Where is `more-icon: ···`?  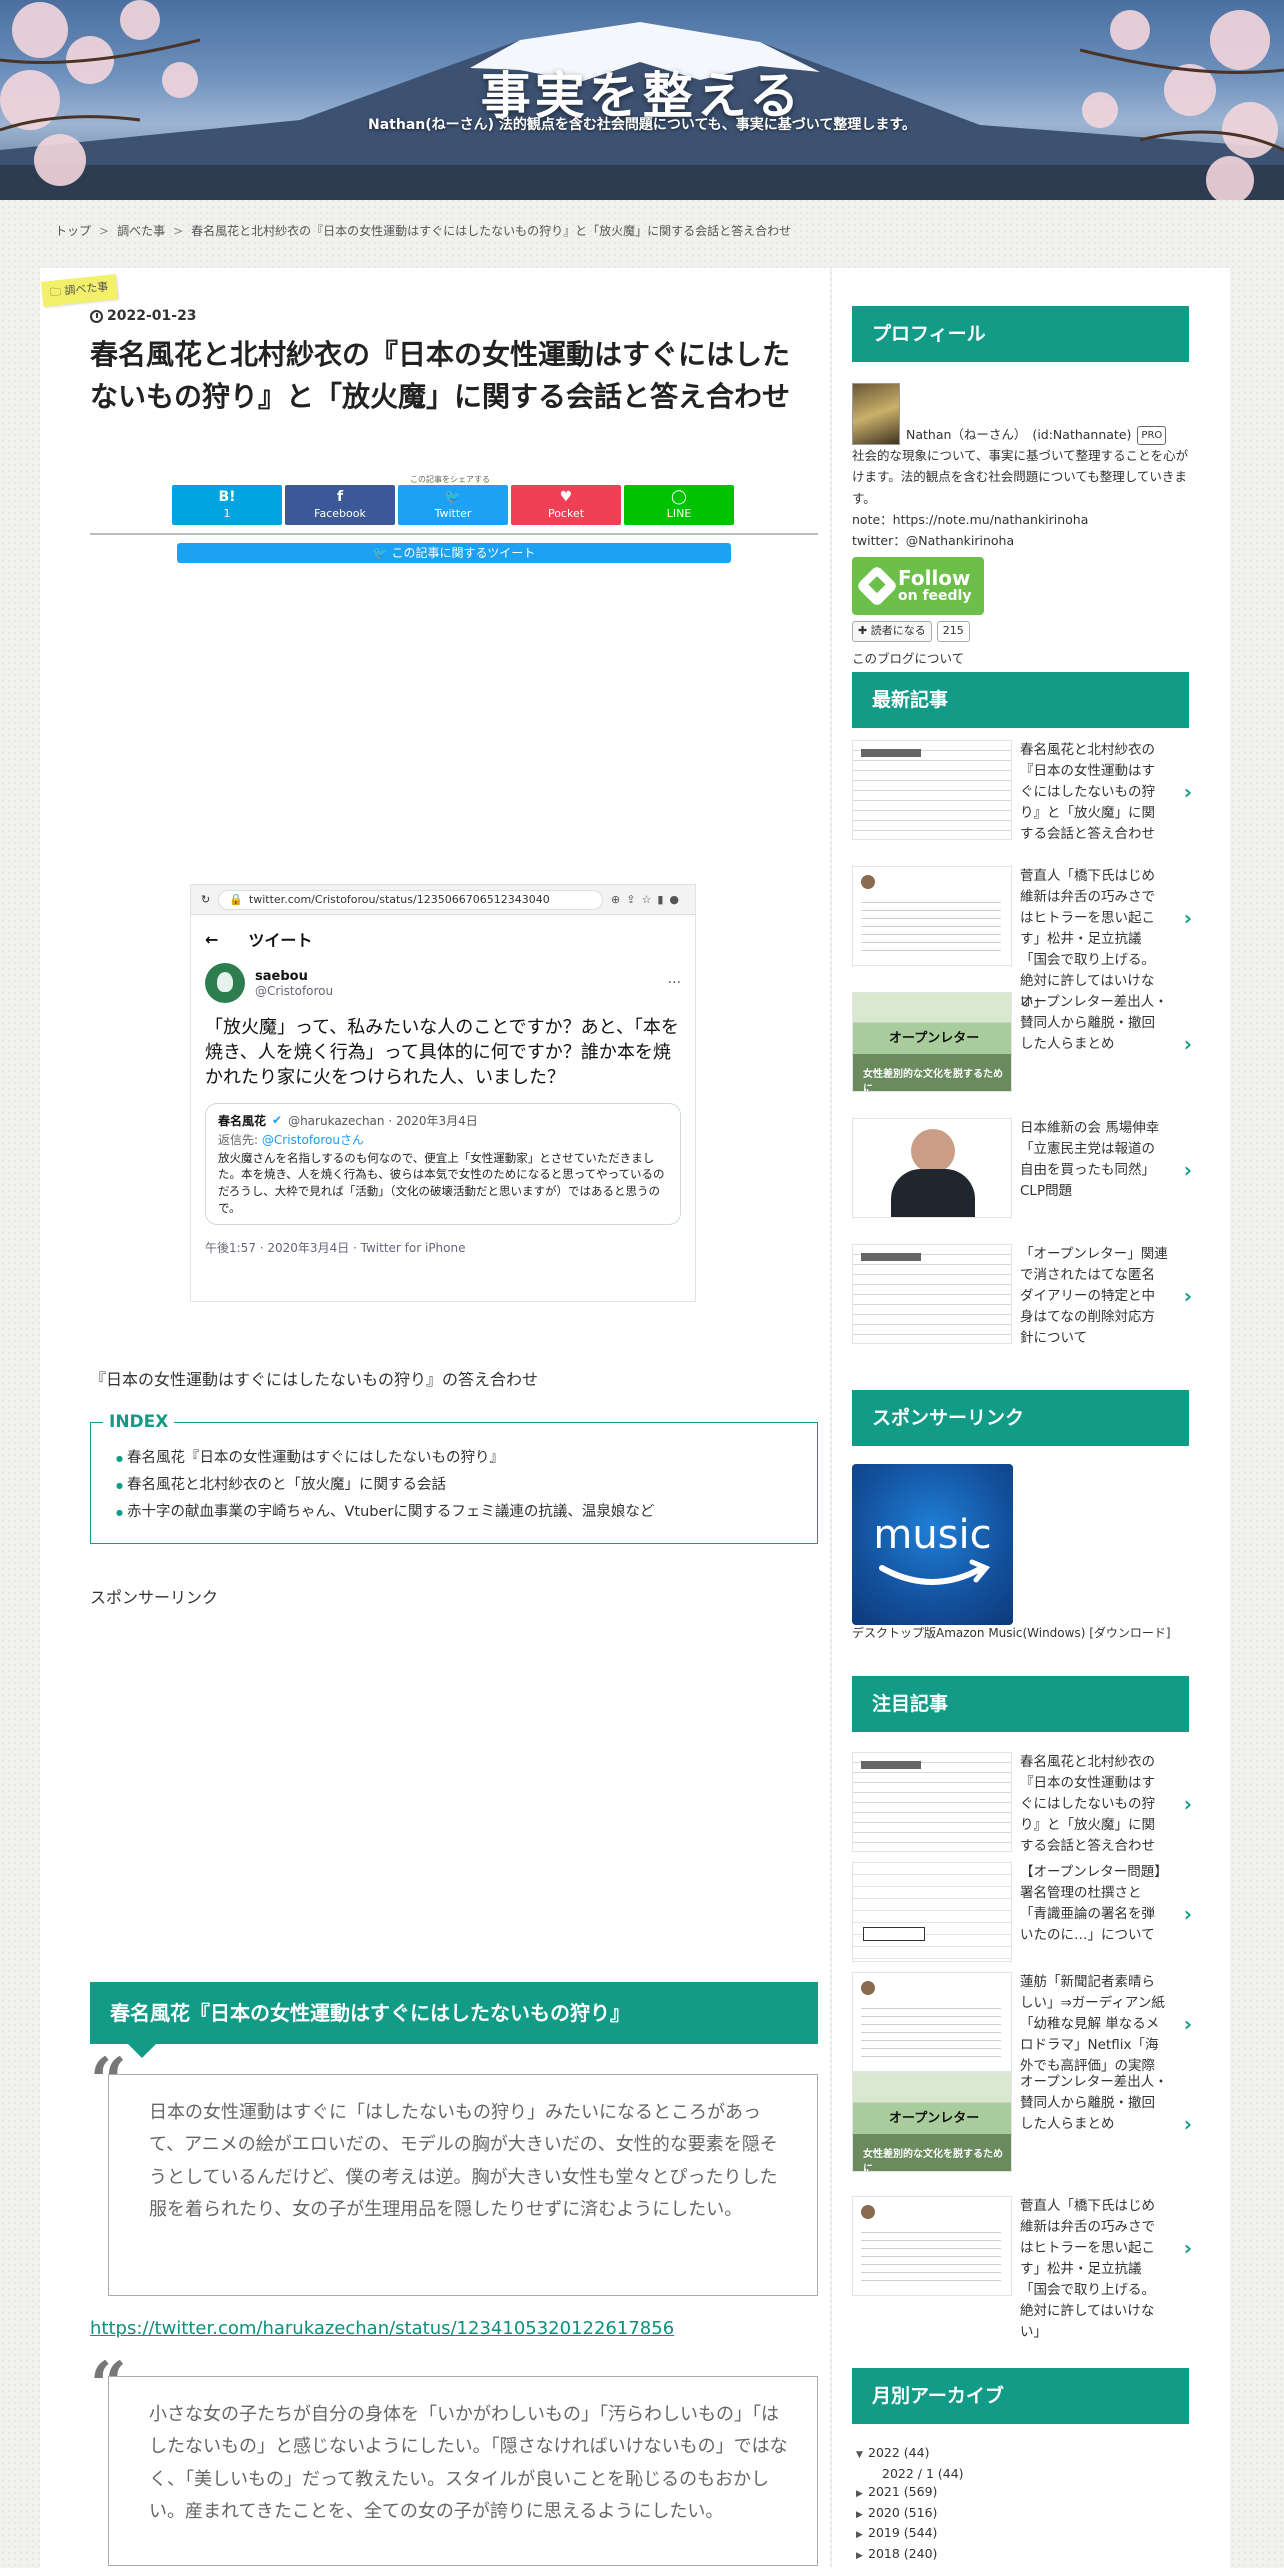 more-icon: ··· is located at coordinates (674, 983).